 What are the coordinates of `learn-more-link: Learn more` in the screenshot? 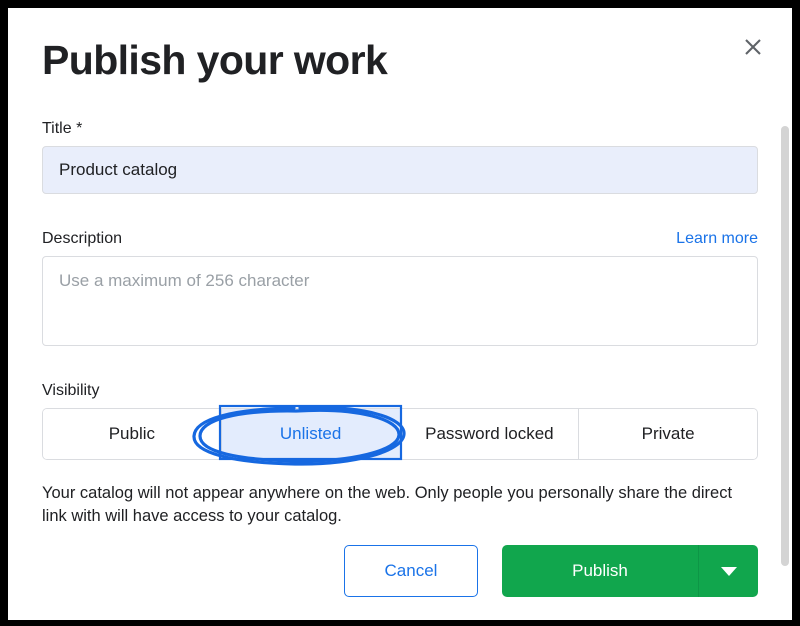 It's located at (717, 239).